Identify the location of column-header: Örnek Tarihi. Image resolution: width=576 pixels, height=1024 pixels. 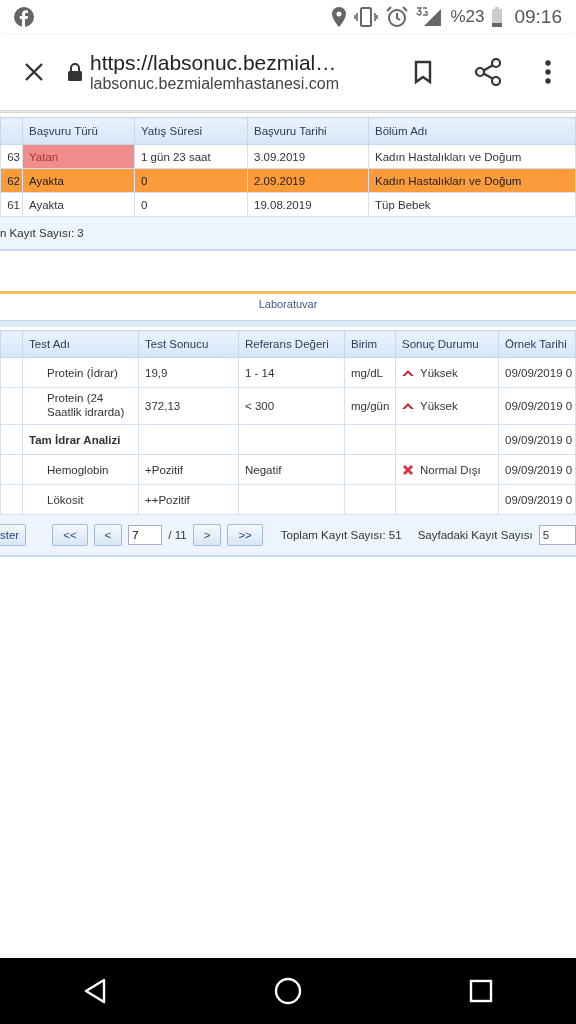
(537, 344).